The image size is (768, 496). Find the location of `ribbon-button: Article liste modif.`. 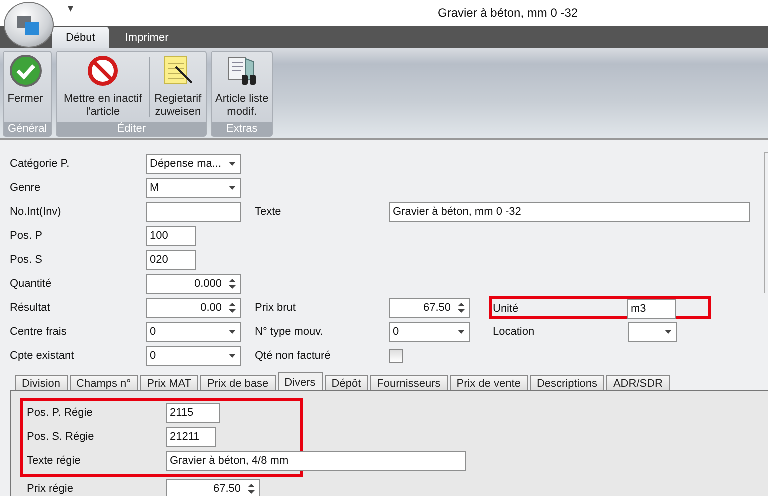

ribbon-button: Article liste modif. is located at coordinates (242, 85).